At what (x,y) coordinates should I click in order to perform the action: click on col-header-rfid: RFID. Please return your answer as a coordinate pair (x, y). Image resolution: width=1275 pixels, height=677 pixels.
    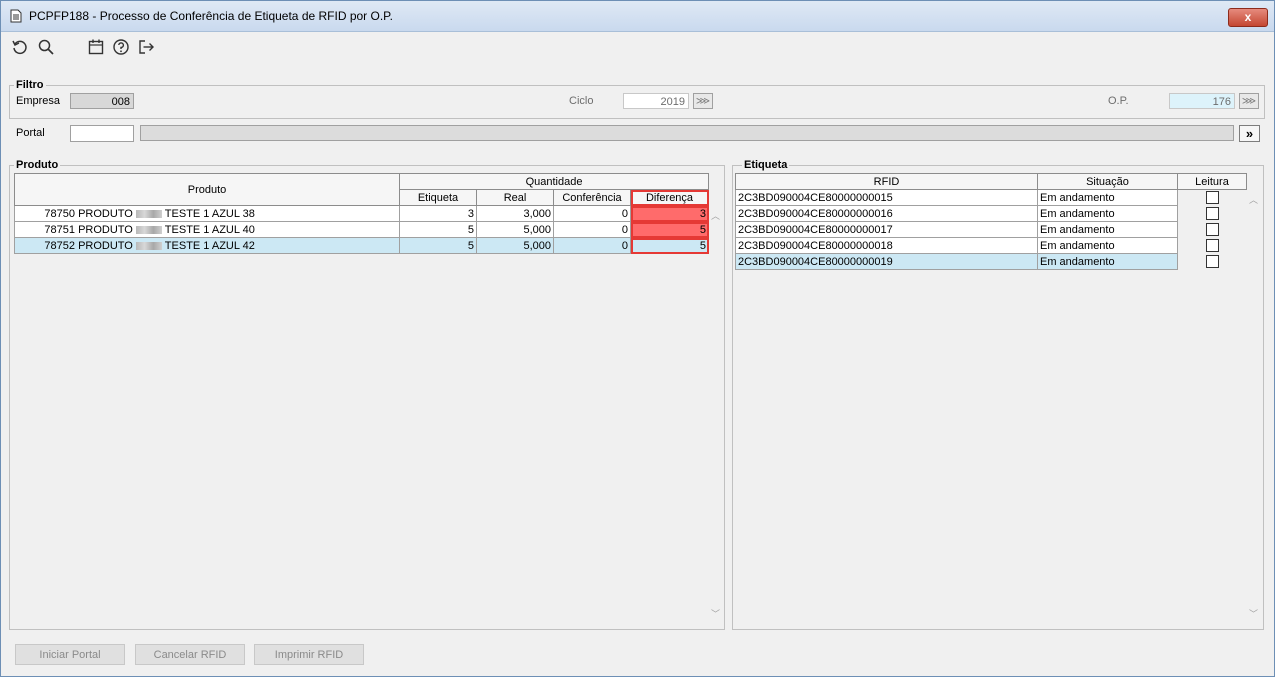
    Looking at the image, I should click on (886, 181).